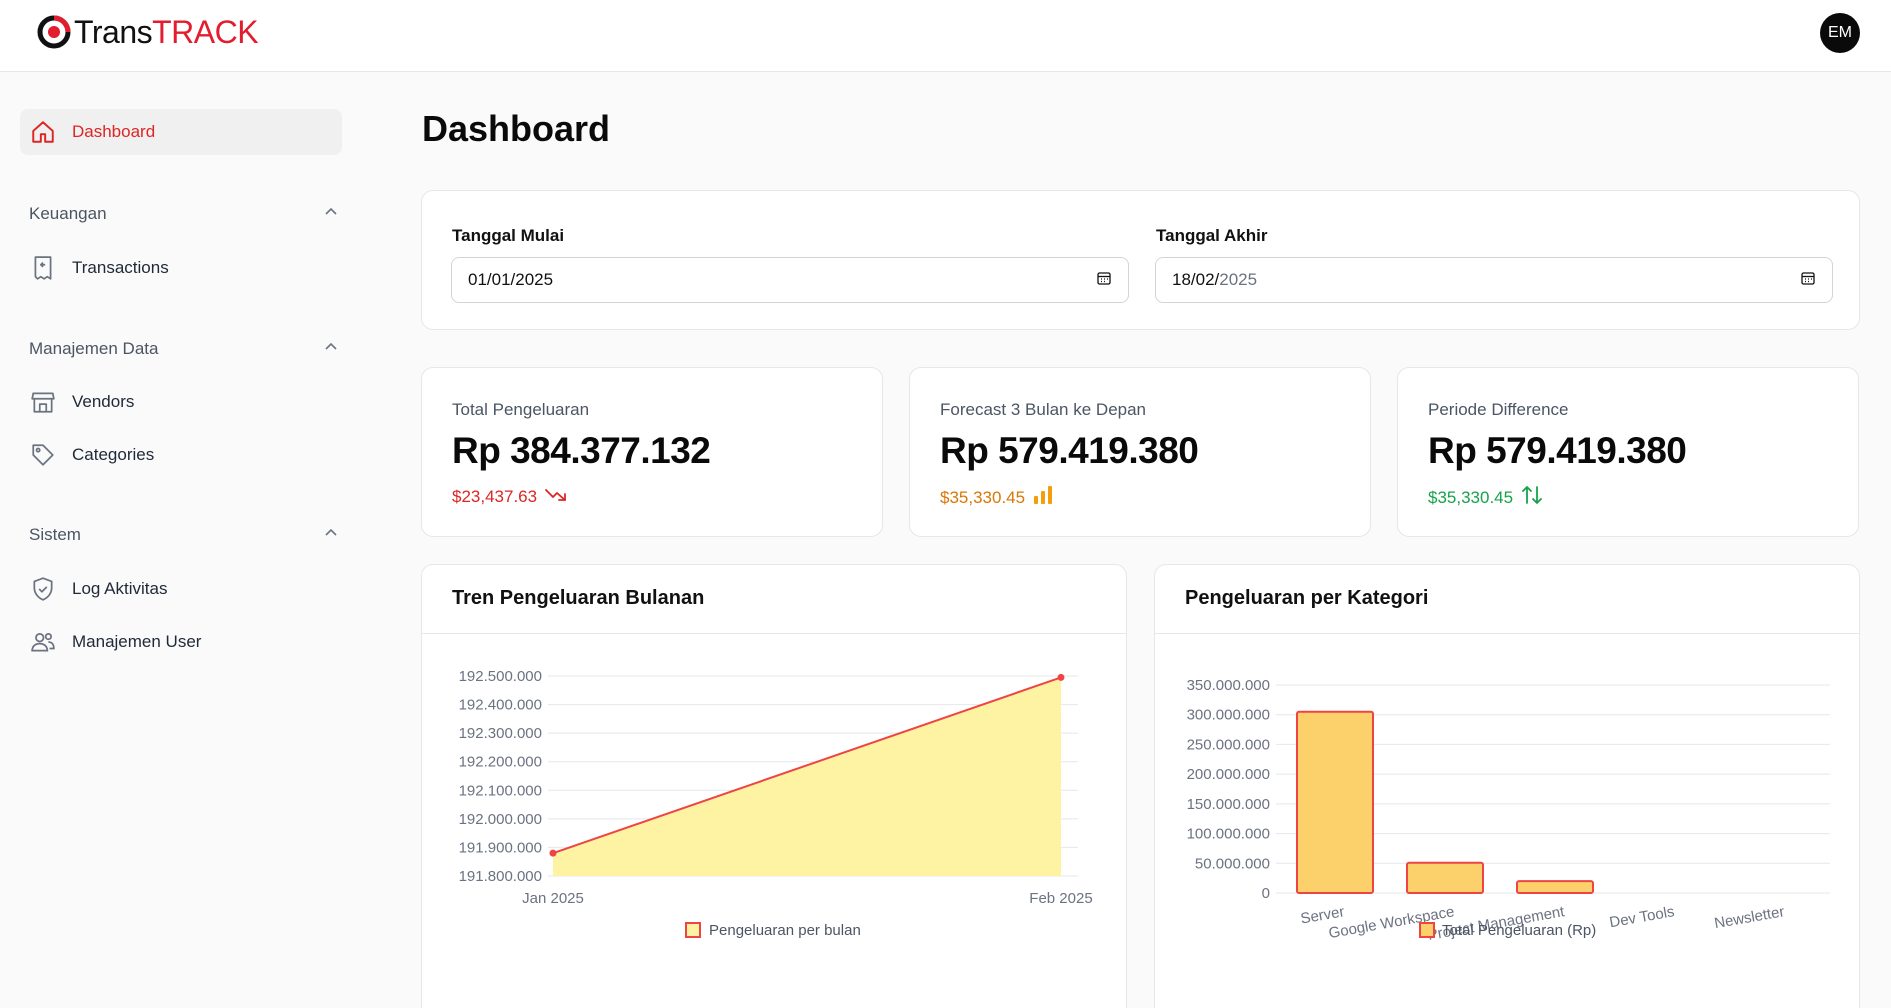 The image size is (1891, 1008). I want to click on sidebar-item-label: Vendors, so click(103, 401).